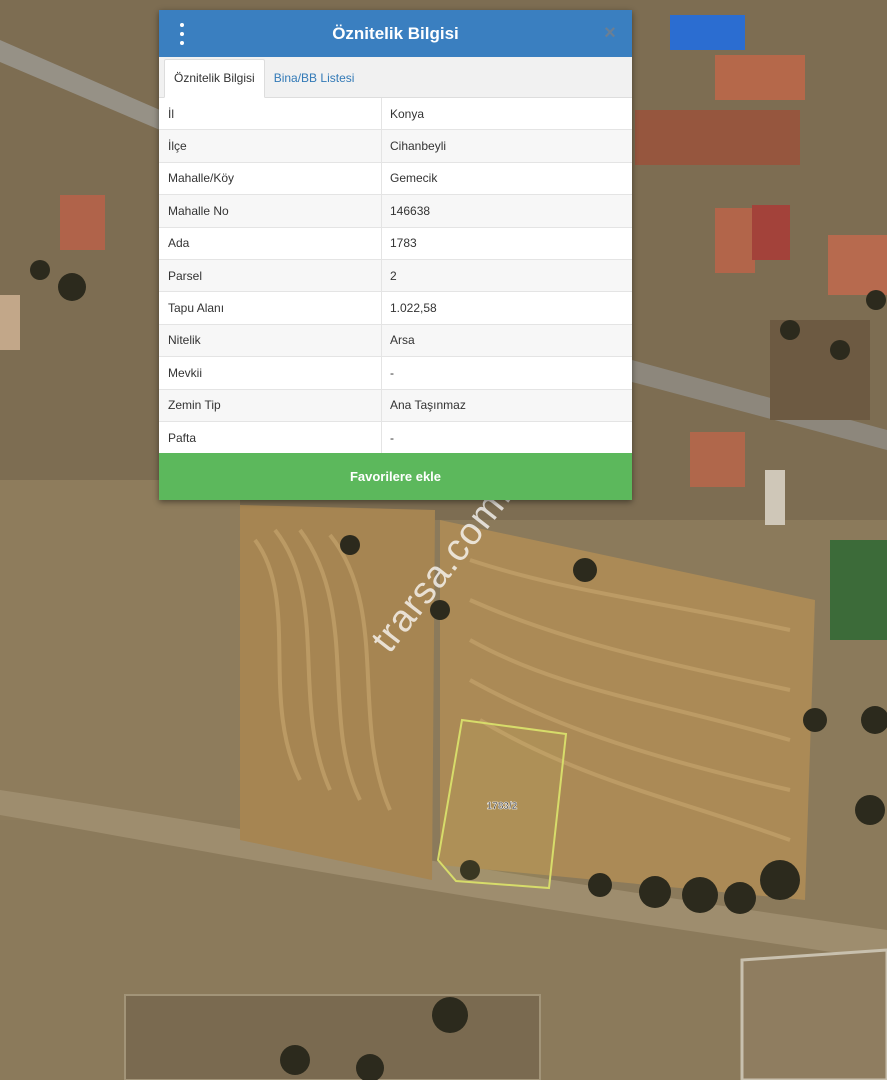 The width and height of the screenshot is (887, 1080). What do you see at coordinates (506, 275) in the screenshot?
I see `row-value: 2` at bounding box center [506, 275].